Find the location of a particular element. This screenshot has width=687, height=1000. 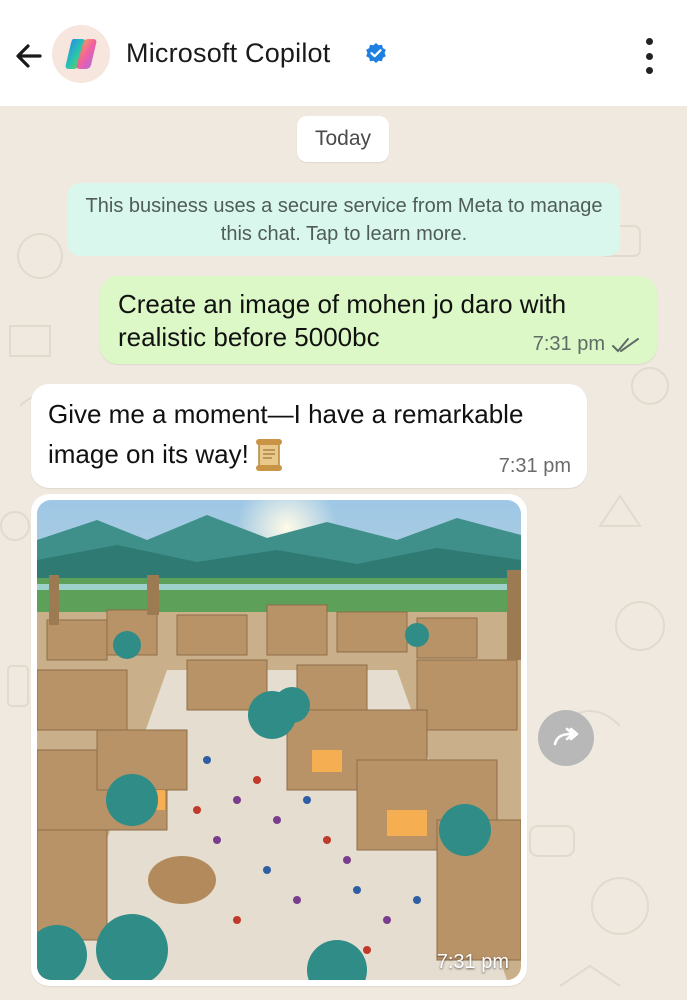

read-ticks-icon is located at coordinates (625, 345).